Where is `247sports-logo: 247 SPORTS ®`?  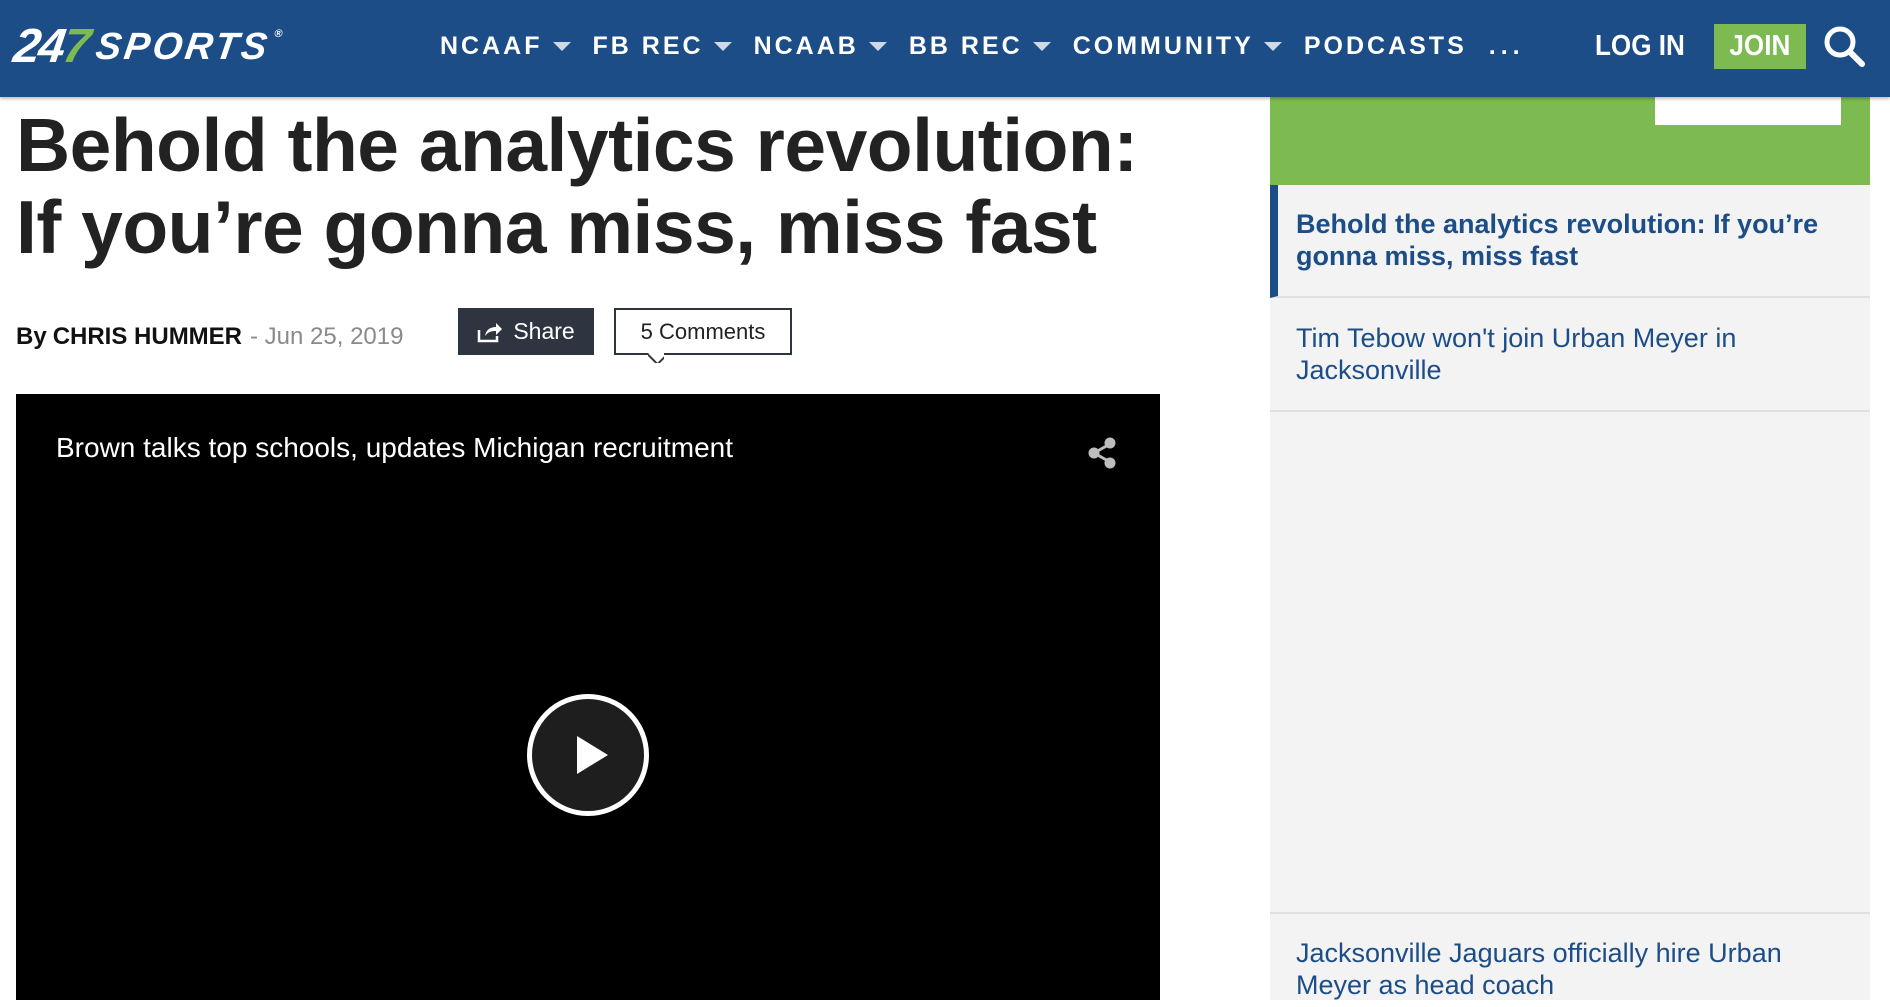
247sports-logo: 247 SPORTS ® is located at coordinates (147, 46).